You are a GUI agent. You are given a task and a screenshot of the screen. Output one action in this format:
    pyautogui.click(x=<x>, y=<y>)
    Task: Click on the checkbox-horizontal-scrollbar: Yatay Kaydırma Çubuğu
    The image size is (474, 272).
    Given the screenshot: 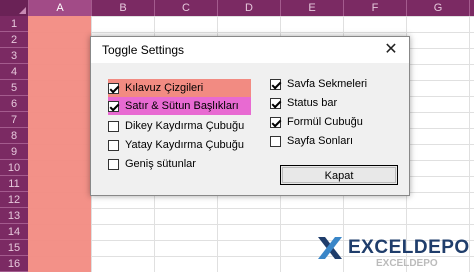 What is the action you would take?
    pyautogui.click(x=176, y=145)
    